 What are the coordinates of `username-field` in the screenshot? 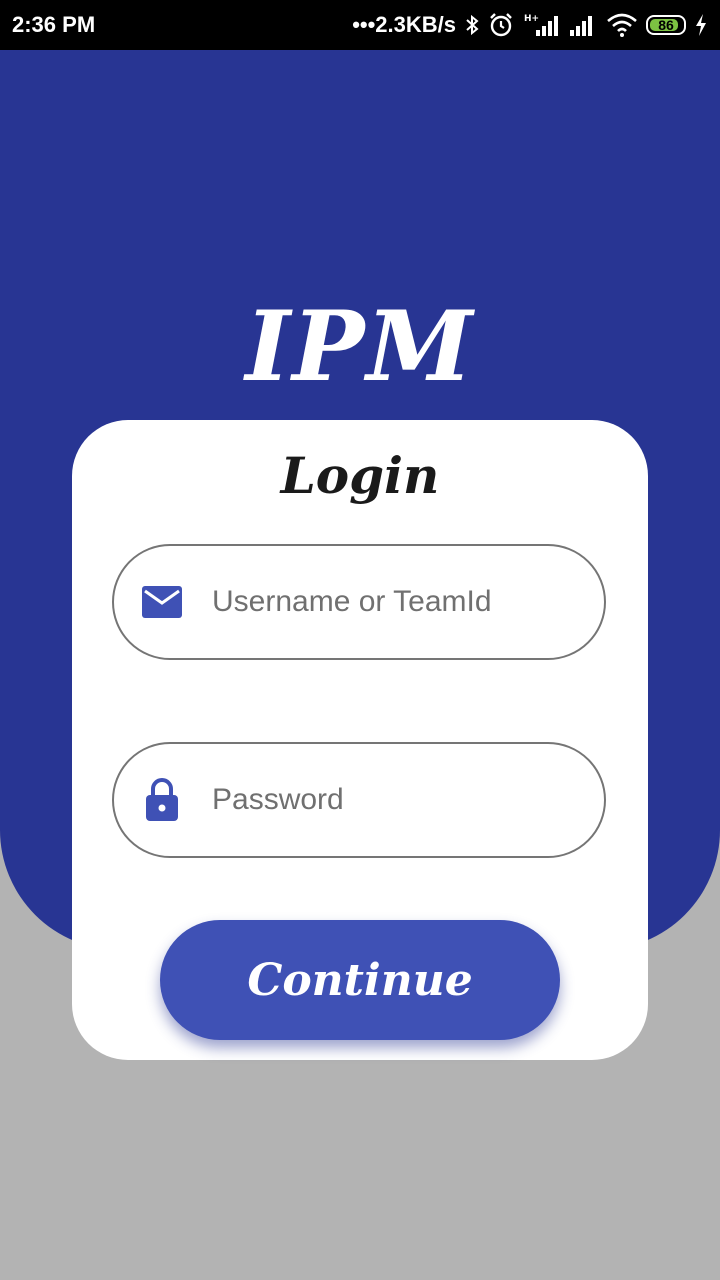 It's located at (359, 602).